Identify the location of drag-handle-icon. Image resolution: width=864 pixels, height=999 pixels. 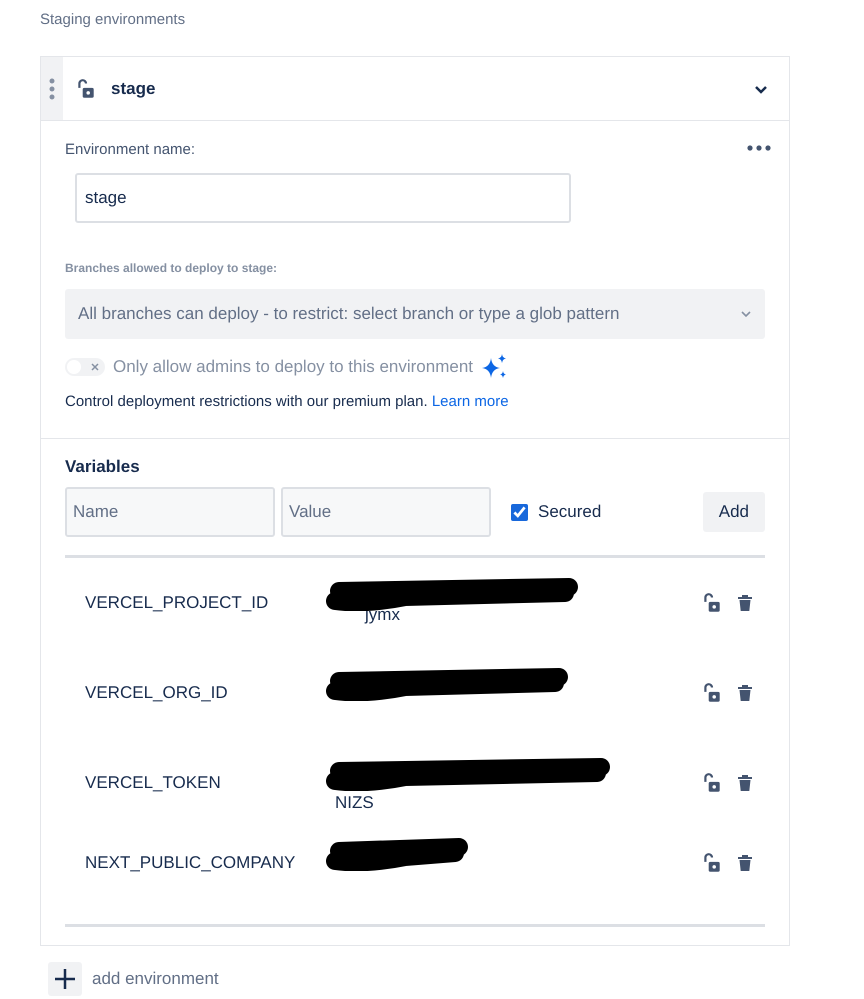
(52, 89).